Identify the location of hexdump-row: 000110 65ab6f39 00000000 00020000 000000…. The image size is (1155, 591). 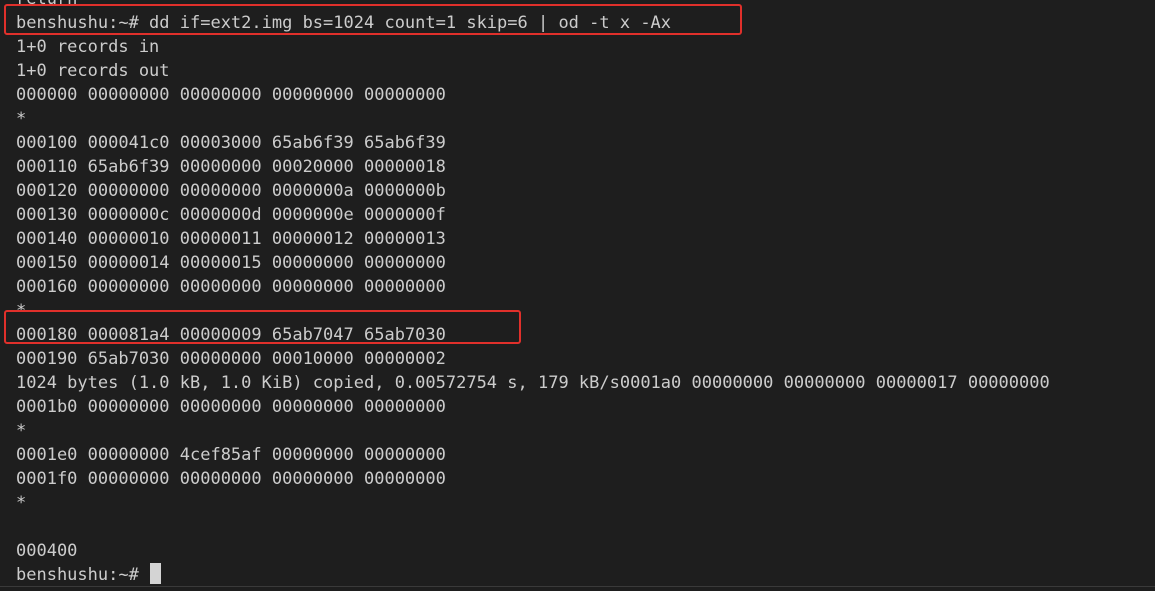
(231, 167).